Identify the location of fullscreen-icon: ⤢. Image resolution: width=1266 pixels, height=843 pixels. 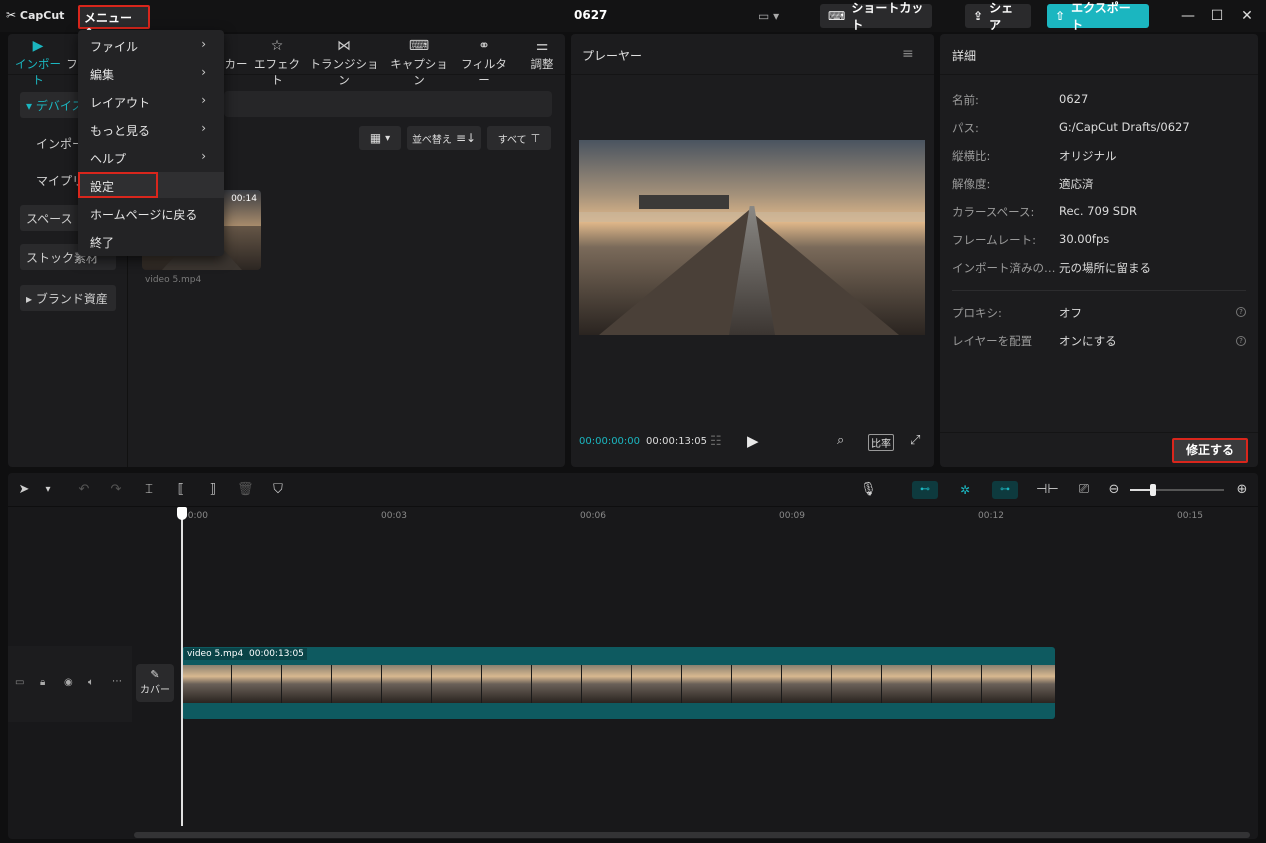
(915, 440).